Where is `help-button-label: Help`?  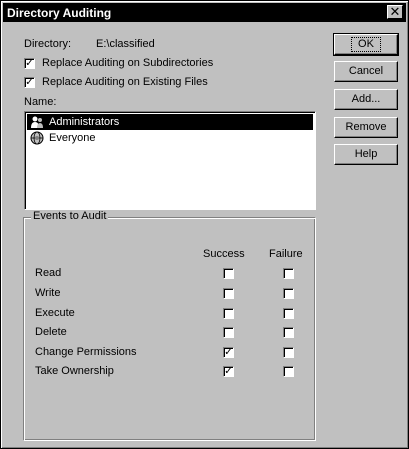 help-button-label: Help is located at coordinates (366, 154).